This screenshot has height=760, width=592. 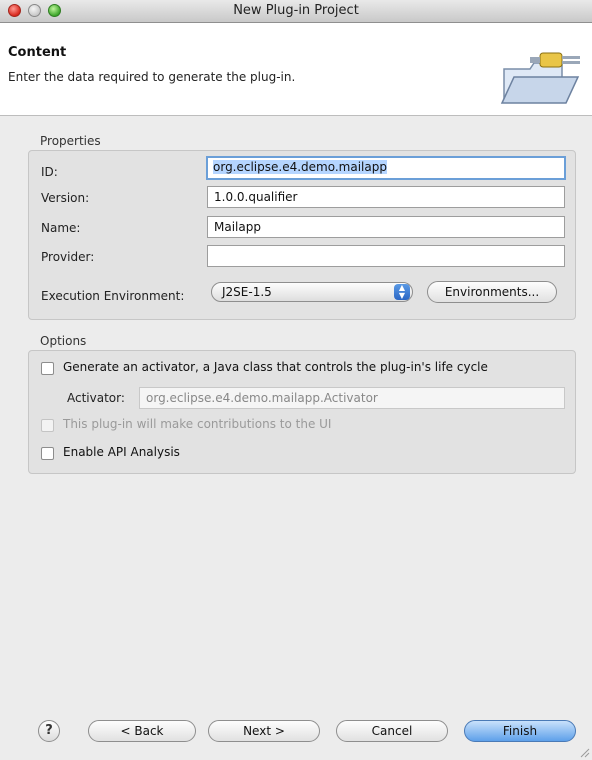 I want to click on id-field: org.eclipse.e4.demo.mailapp, so click(x=386, y=168).